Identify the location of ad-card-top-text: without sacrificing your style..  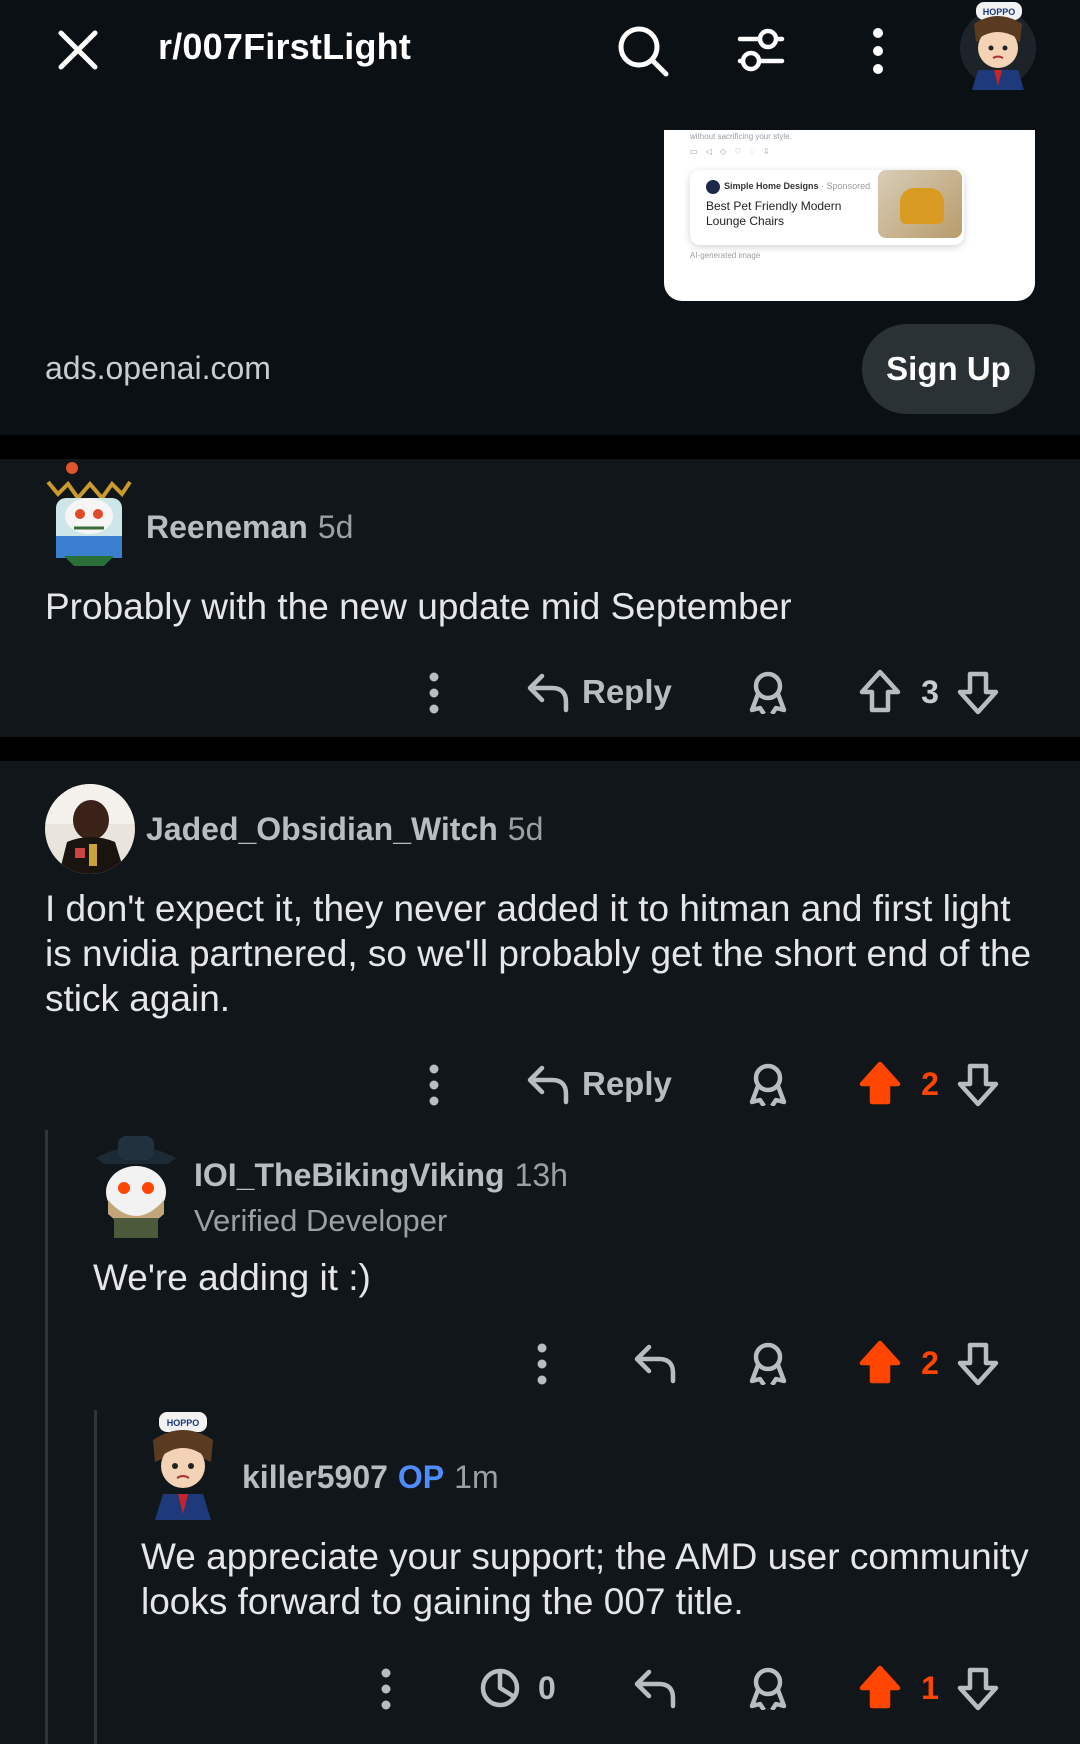
(741, 136).